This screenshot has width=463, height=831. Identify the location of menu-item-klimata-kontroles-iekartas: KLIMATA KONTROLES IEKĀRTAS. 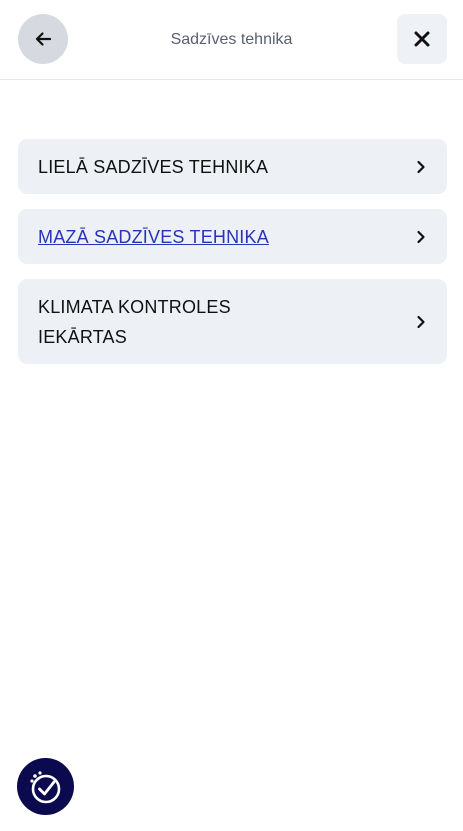
(232, 321).